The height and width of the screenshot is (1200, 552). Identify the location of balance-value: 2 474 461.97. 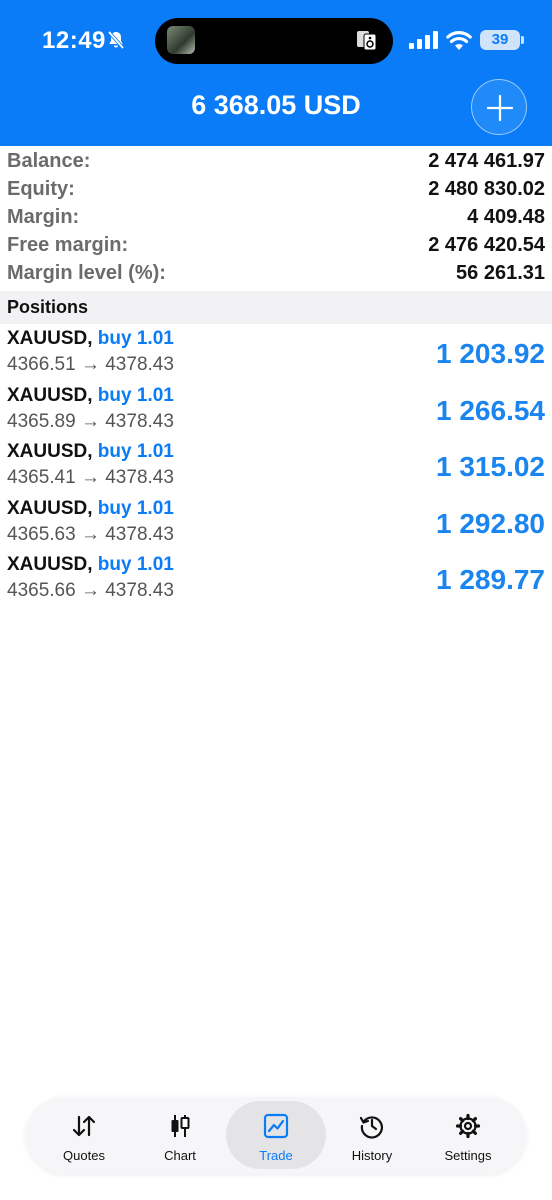
(486, 161).